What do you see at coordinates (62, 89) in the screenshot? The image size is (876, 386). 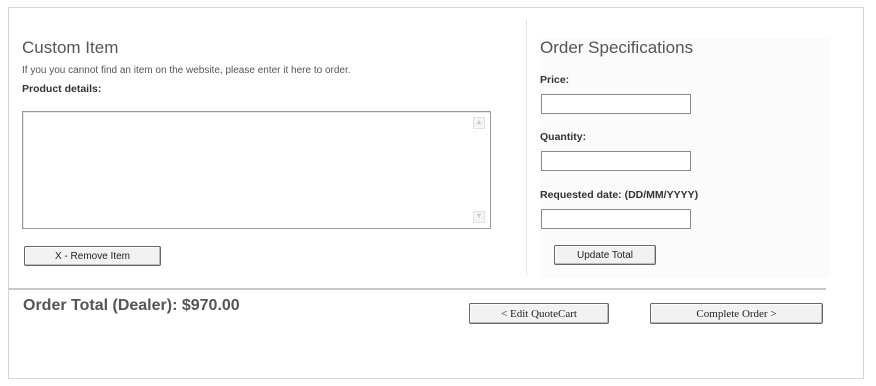 I see `product-details-label: Product details:` at bounding box center [62, 89].